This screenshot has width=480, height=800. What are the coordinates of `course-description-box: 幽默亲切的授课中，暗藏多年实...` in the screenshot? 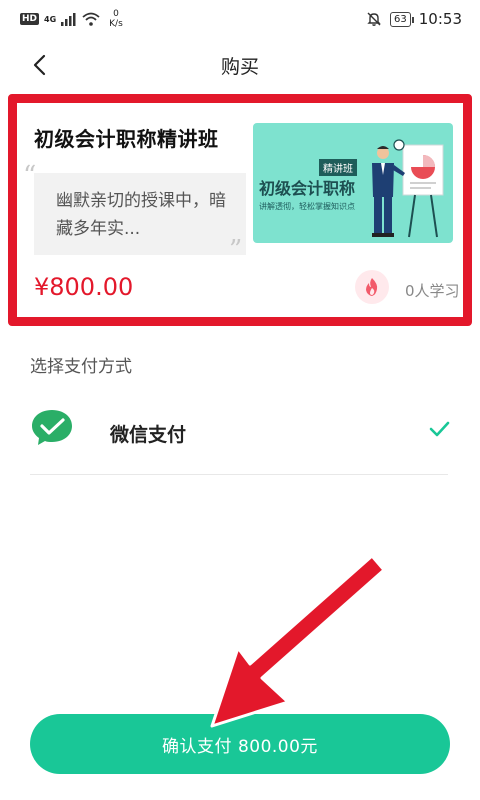 It's located at (140, 214).